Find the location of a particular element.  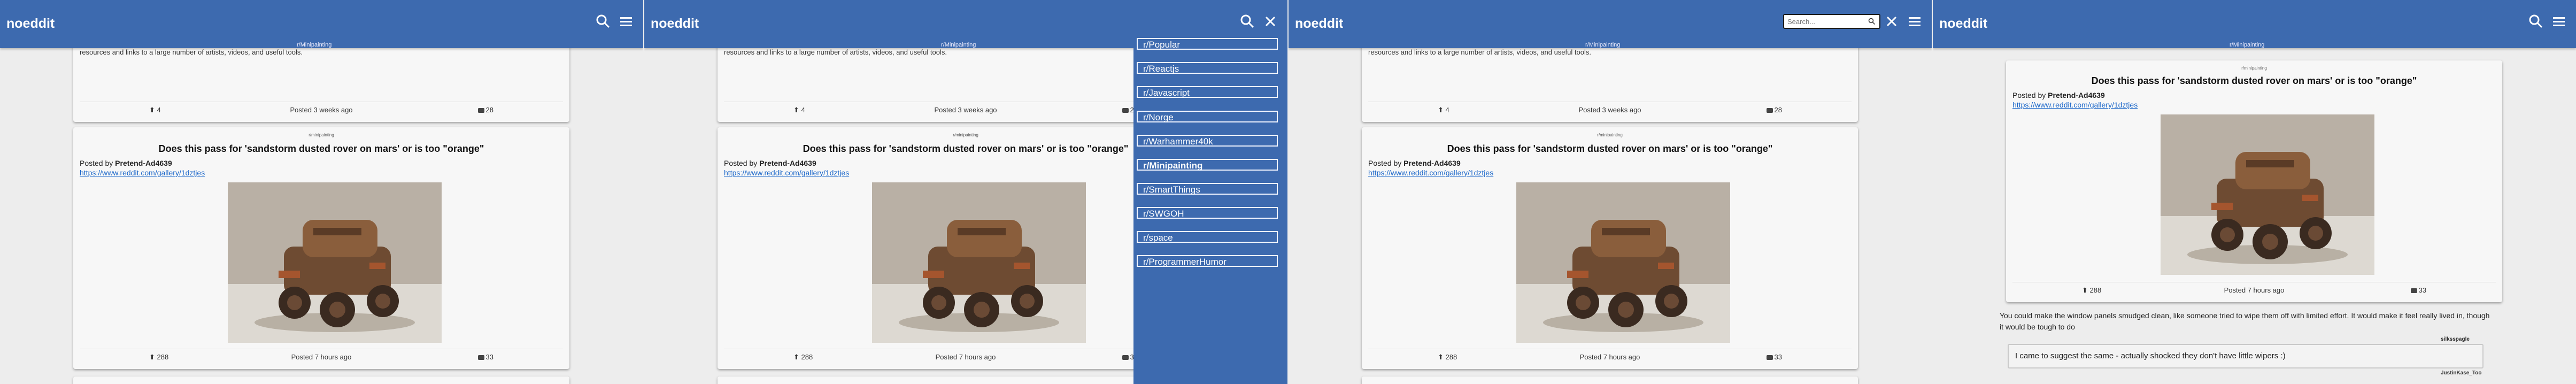

search-box is located at coordinates (1831, 22).